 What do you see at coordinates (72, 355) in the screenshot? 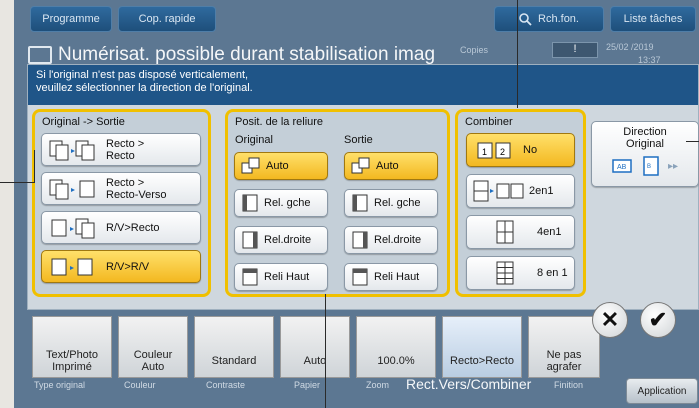
I see `original-type-label-1: Text/Photo` at bounding box center [72, 355].